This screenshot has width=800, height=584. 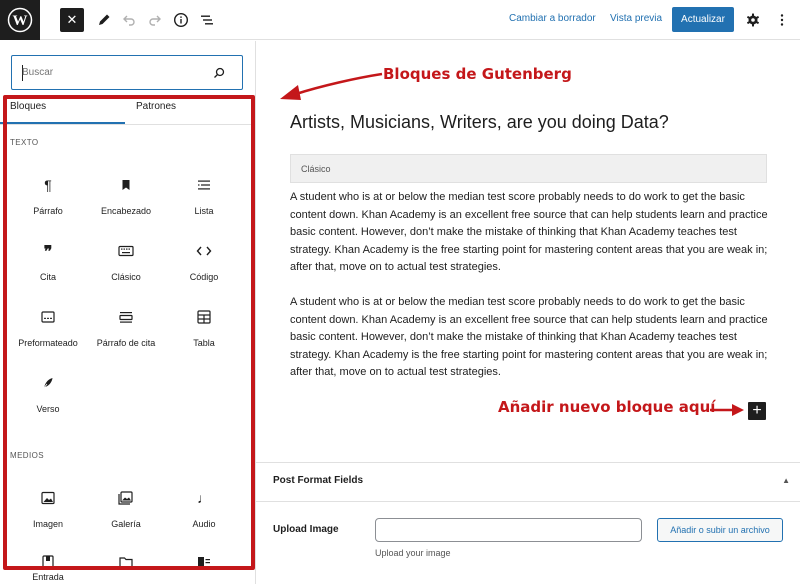 I want to click on upload-image-label: Upload Image, so click(x=306, y=529).